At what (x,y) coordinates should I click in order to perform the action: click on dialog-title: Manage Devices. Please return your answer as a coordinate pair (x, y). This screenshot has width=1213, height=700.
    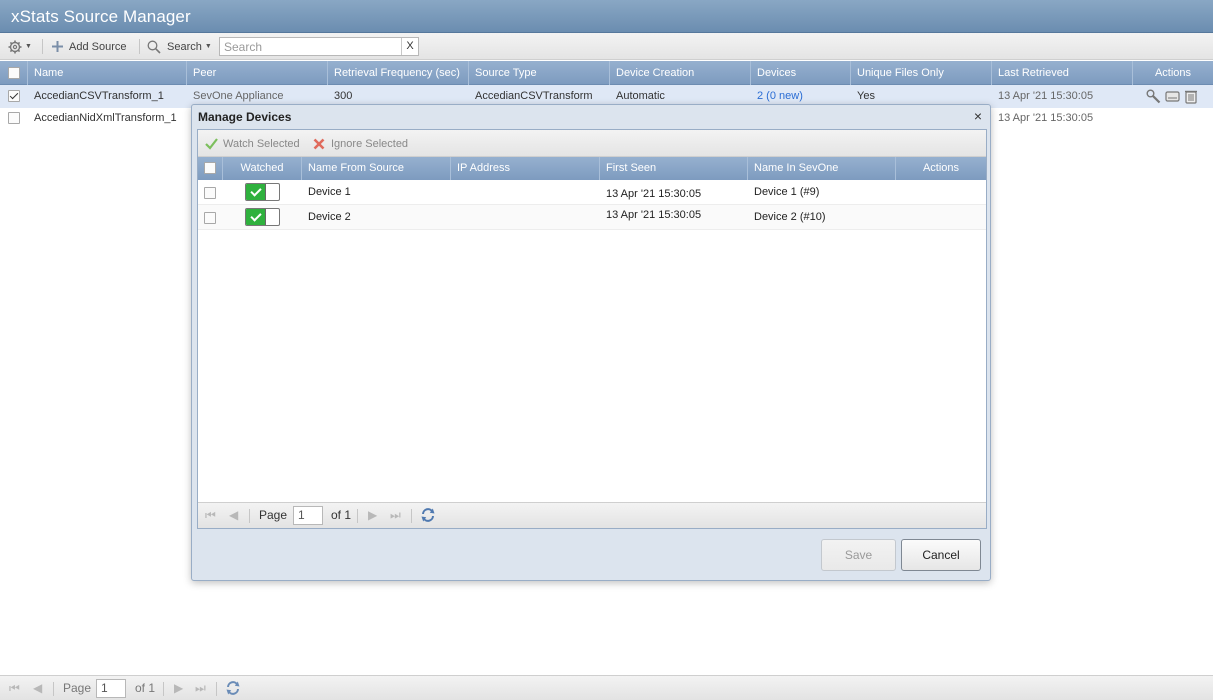
    Looking at the image, I should click on (245, 117).